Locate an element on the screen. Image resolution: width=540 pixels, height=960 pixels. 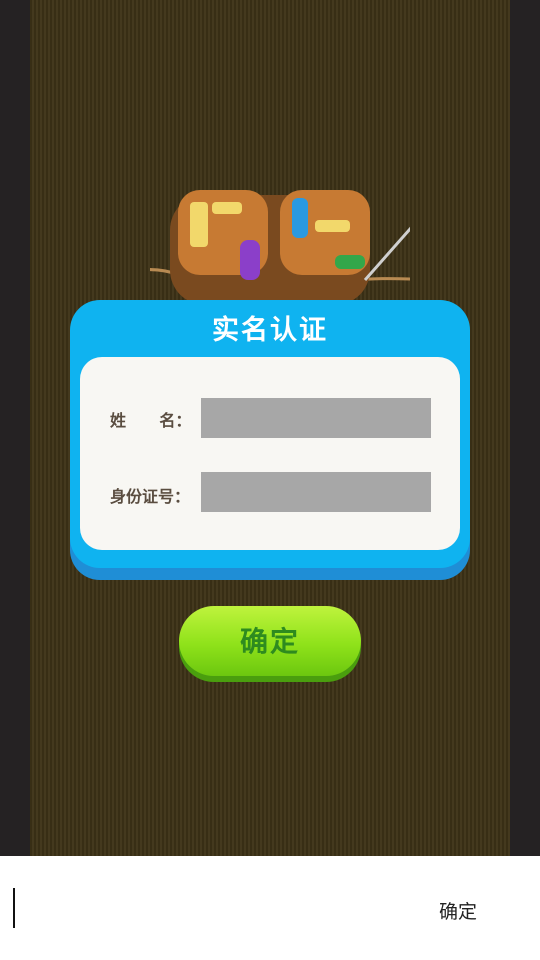
id-number-input is located at coordinates (316, 492).